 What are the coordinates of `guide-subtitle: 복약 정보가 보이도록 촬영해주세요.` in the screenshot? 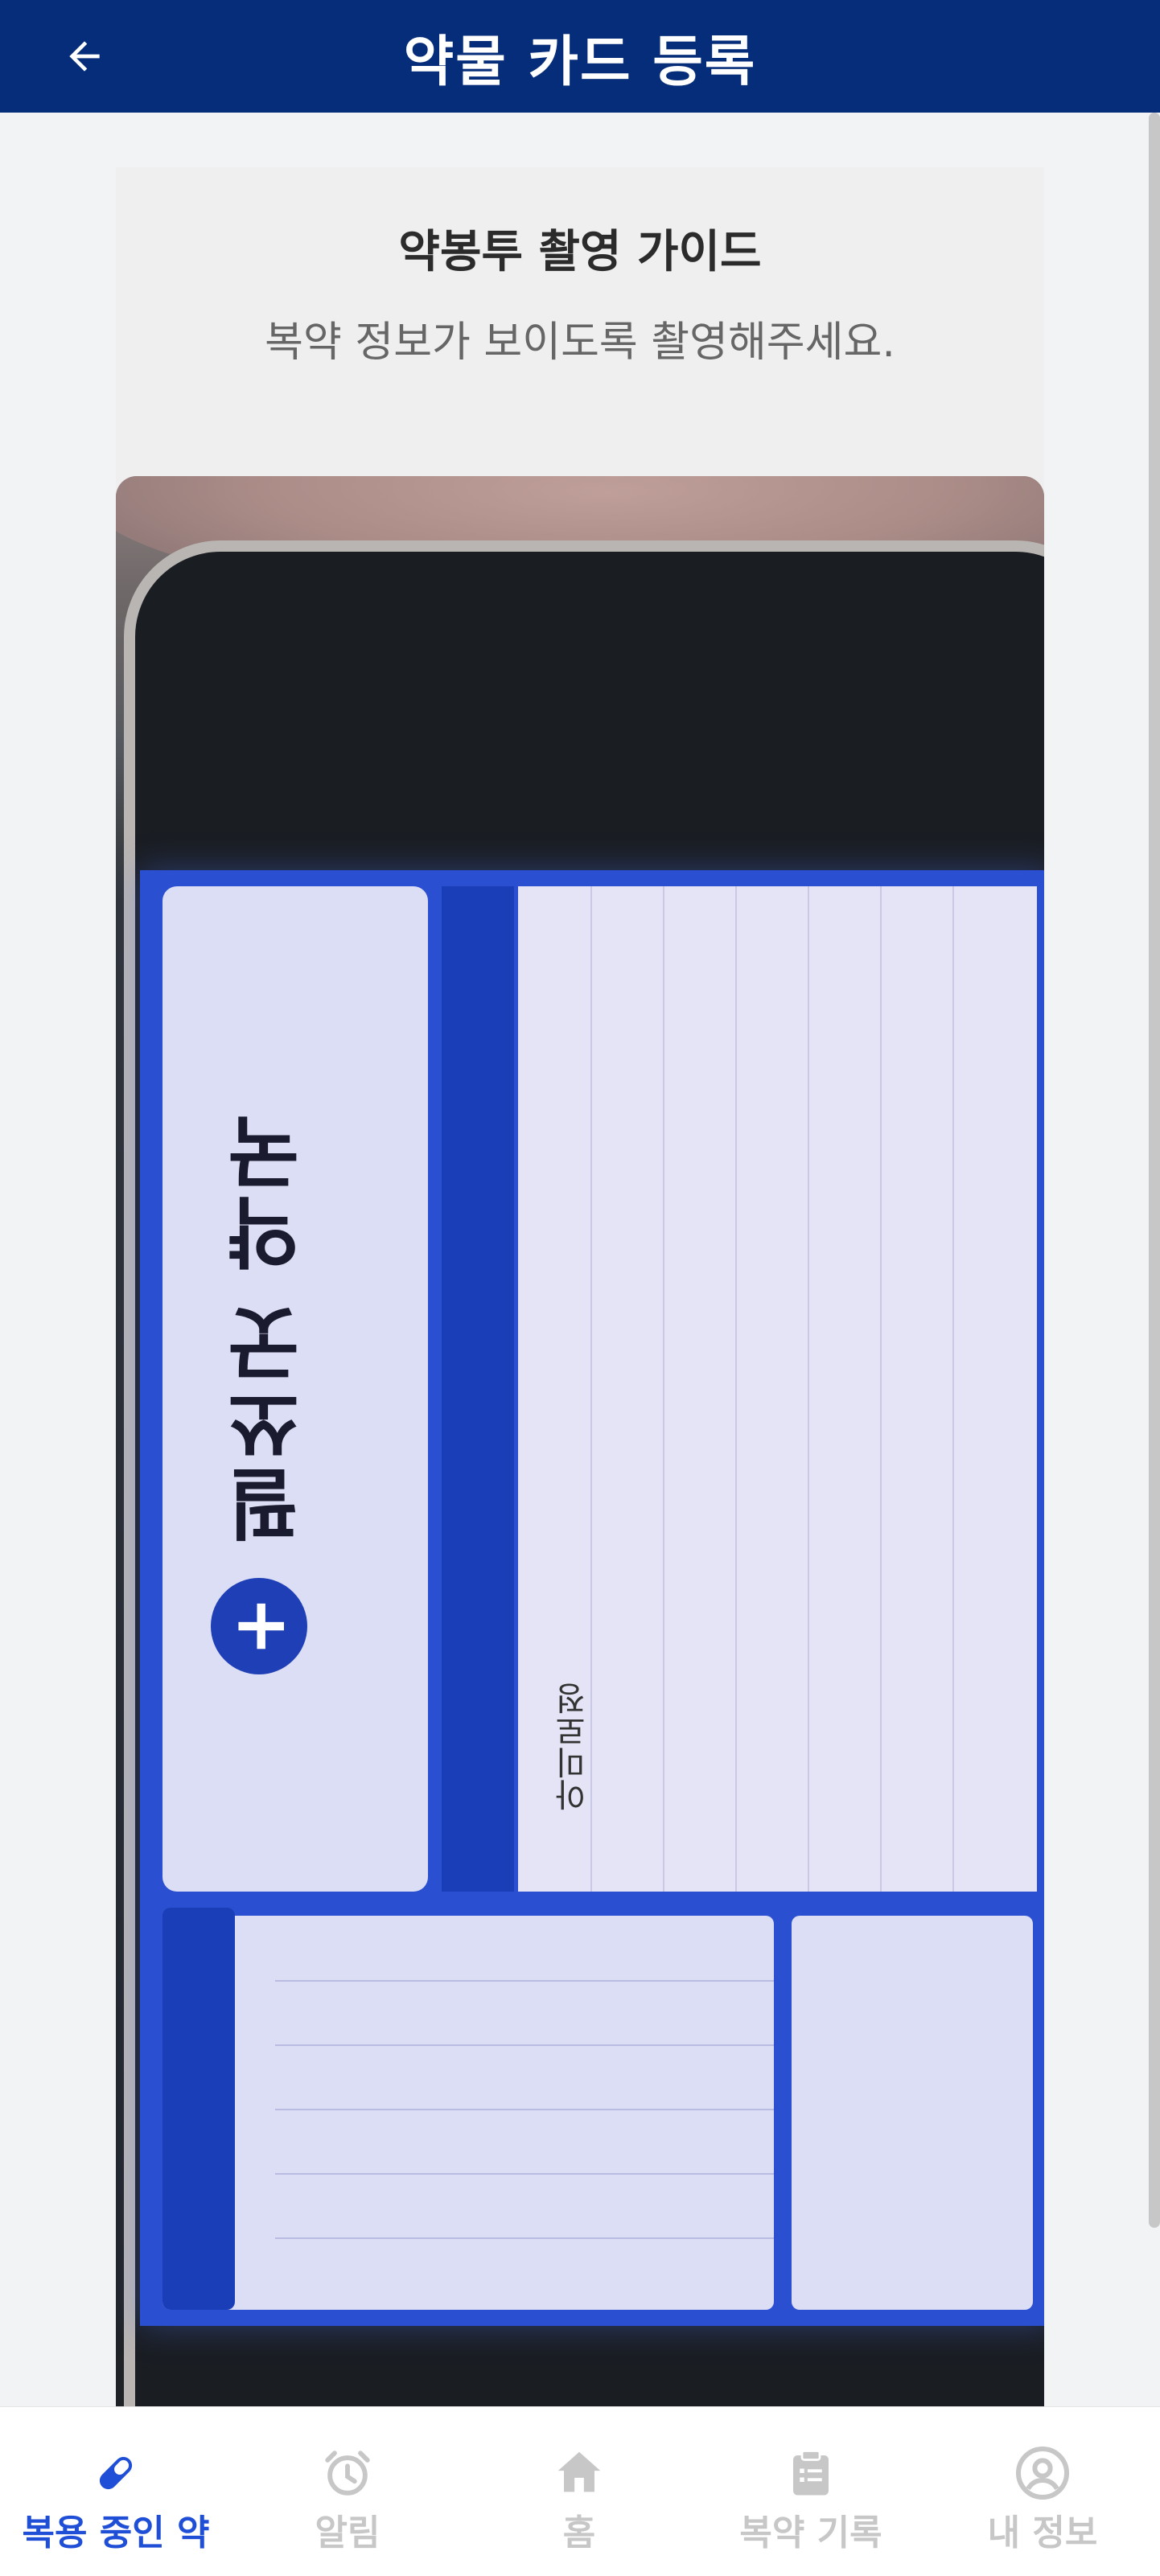 It's located at (580, 342).